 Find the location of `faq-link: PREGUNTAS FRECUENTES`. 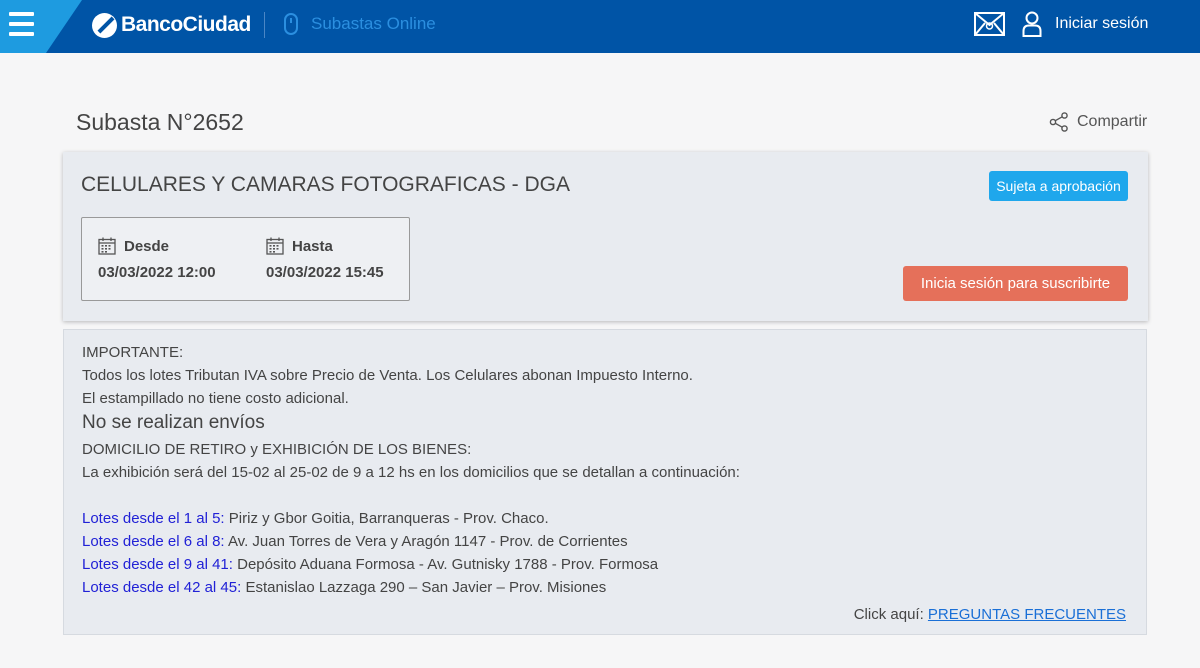

faq-link: PREGUNTAS FRECUENTES is located at coordinates (1027, 614).